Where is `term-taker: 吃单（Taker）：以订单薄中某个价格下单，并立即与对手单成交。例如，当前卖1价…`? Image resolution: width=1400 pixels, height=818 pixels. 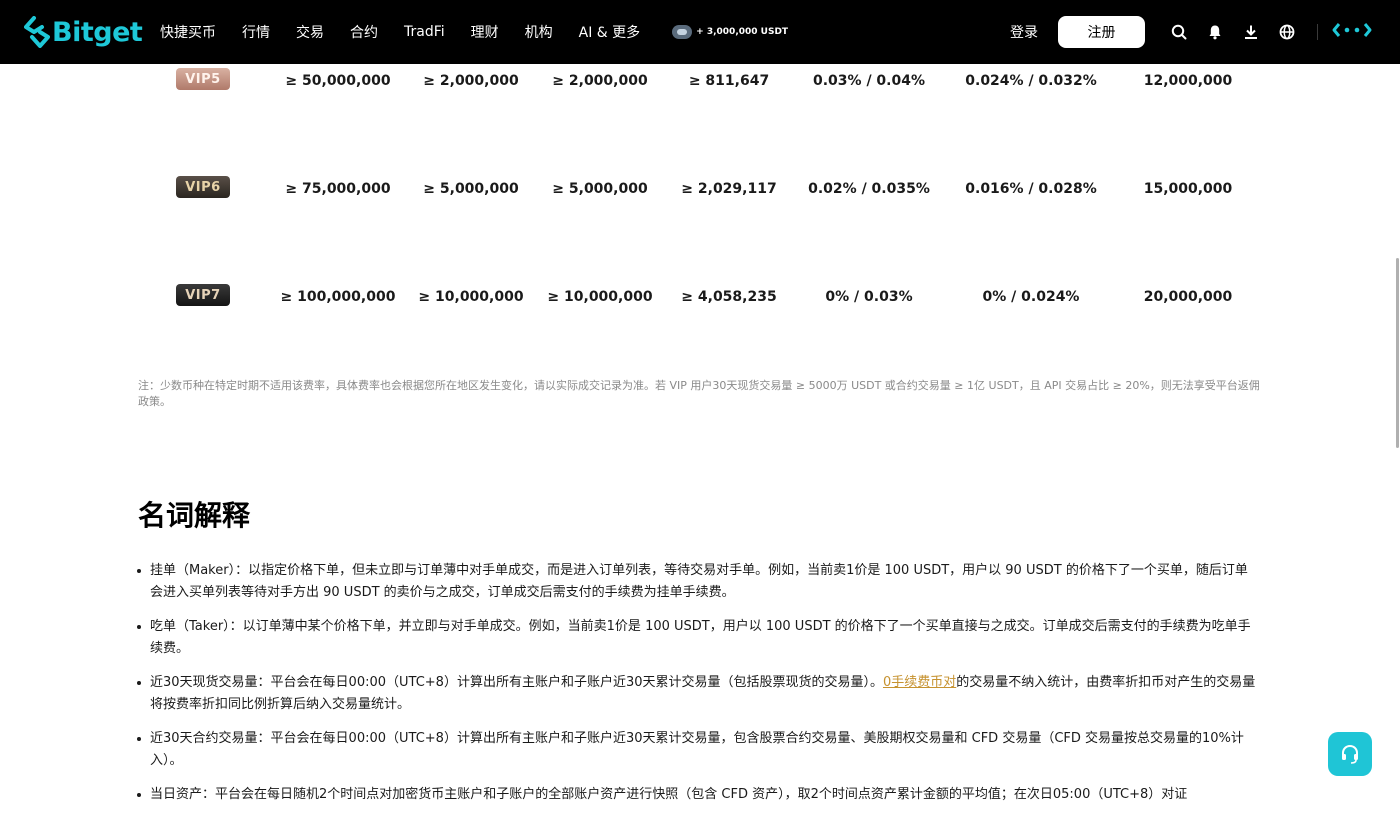 term-taker: 吃单（Taker）：以订单薄中某个价格下单，并立即与对手单成交。例如，当前卖1价… is located at coordinates (697, 638).